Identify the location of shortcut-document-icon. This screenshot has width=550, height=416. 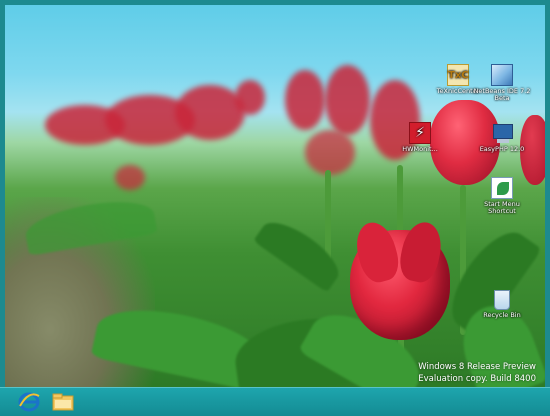
(502, 188).